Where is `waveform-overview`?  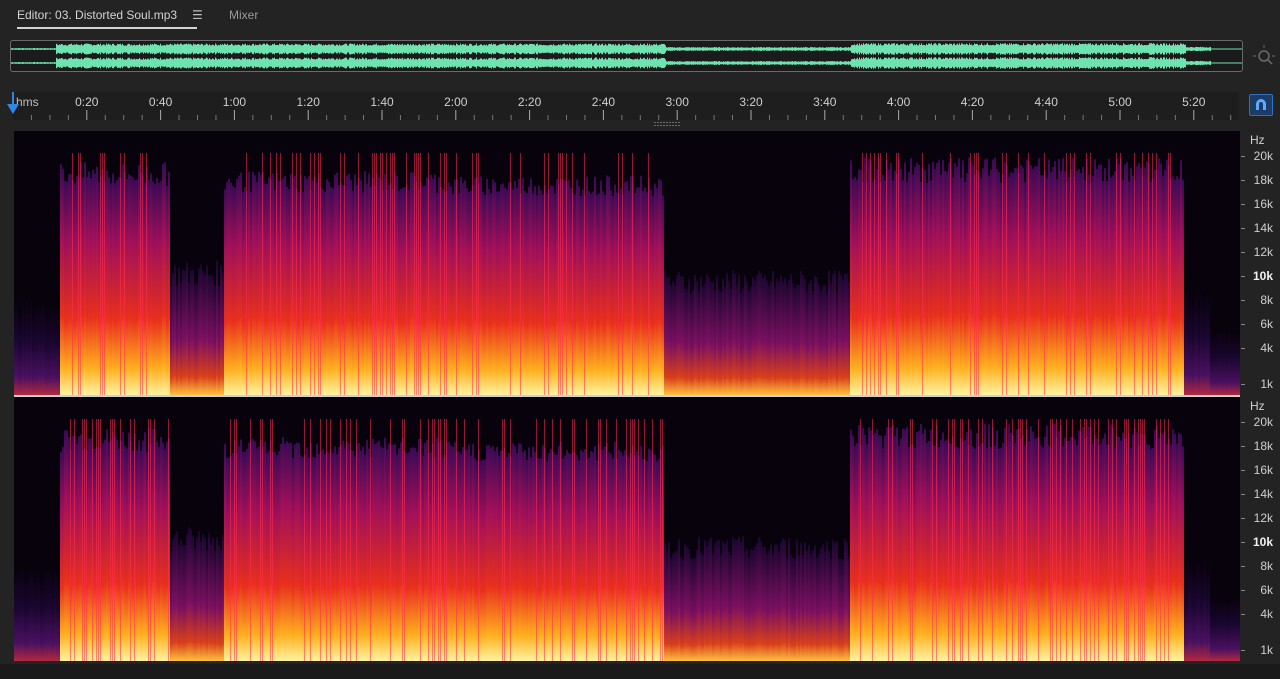 waveform-overview is located at coordinates (626, 56).